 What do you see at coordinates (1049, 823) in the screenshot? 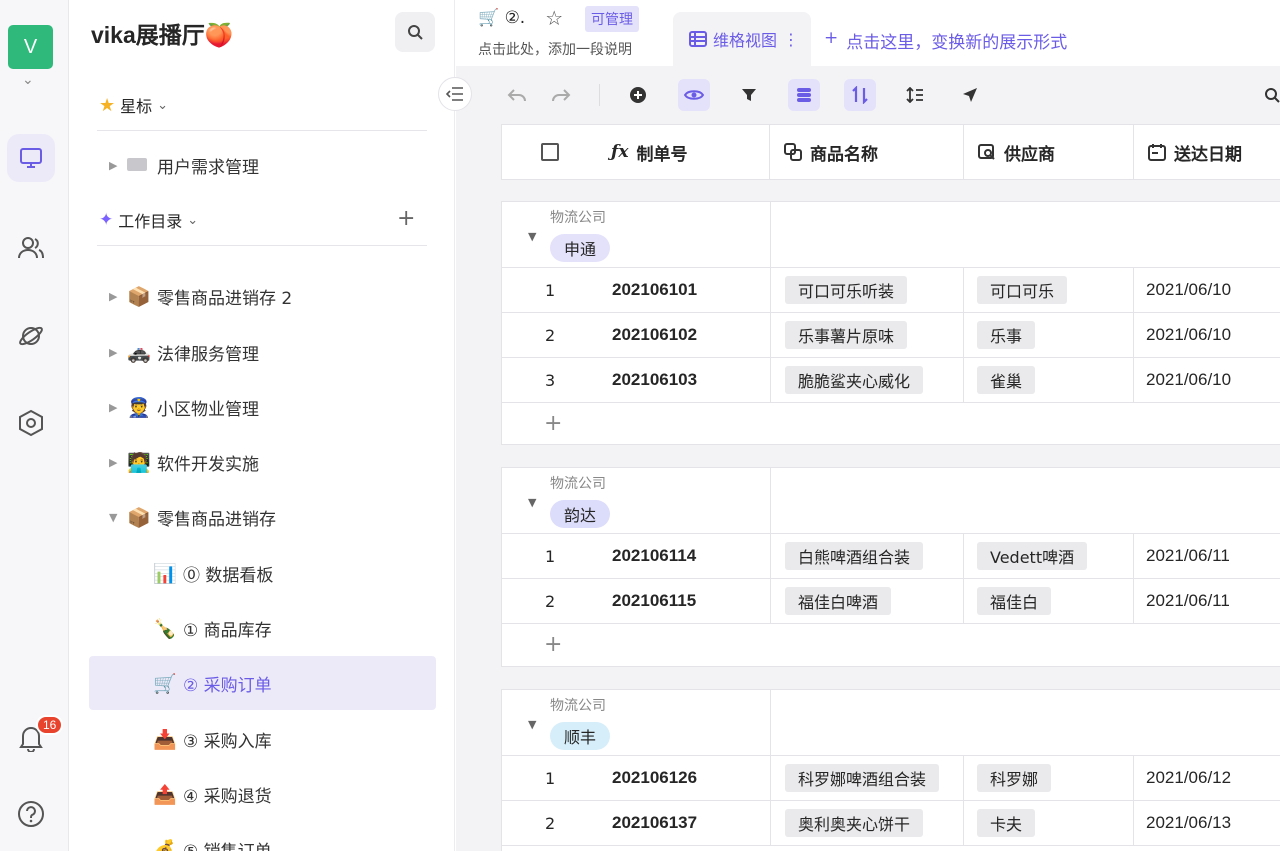
I see `supplier-cell: 卡夫` at bounding box center [1049, 823].